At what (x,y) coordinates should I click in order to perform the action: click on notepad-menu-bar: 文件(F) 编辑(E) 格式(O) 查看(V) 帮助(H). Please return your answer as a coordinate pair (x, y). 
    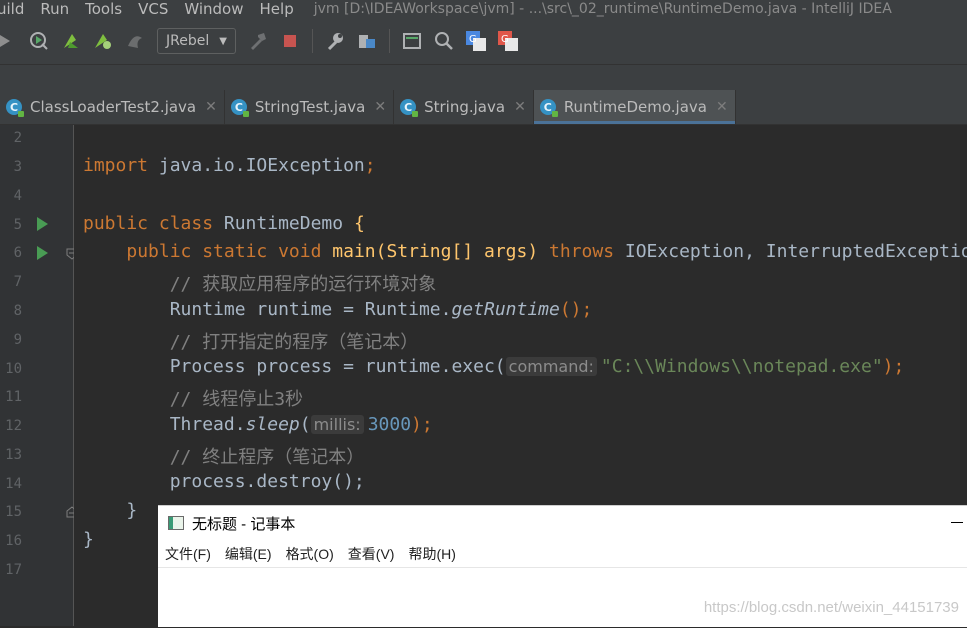
    Looking at the image, I should click on (562, 554).